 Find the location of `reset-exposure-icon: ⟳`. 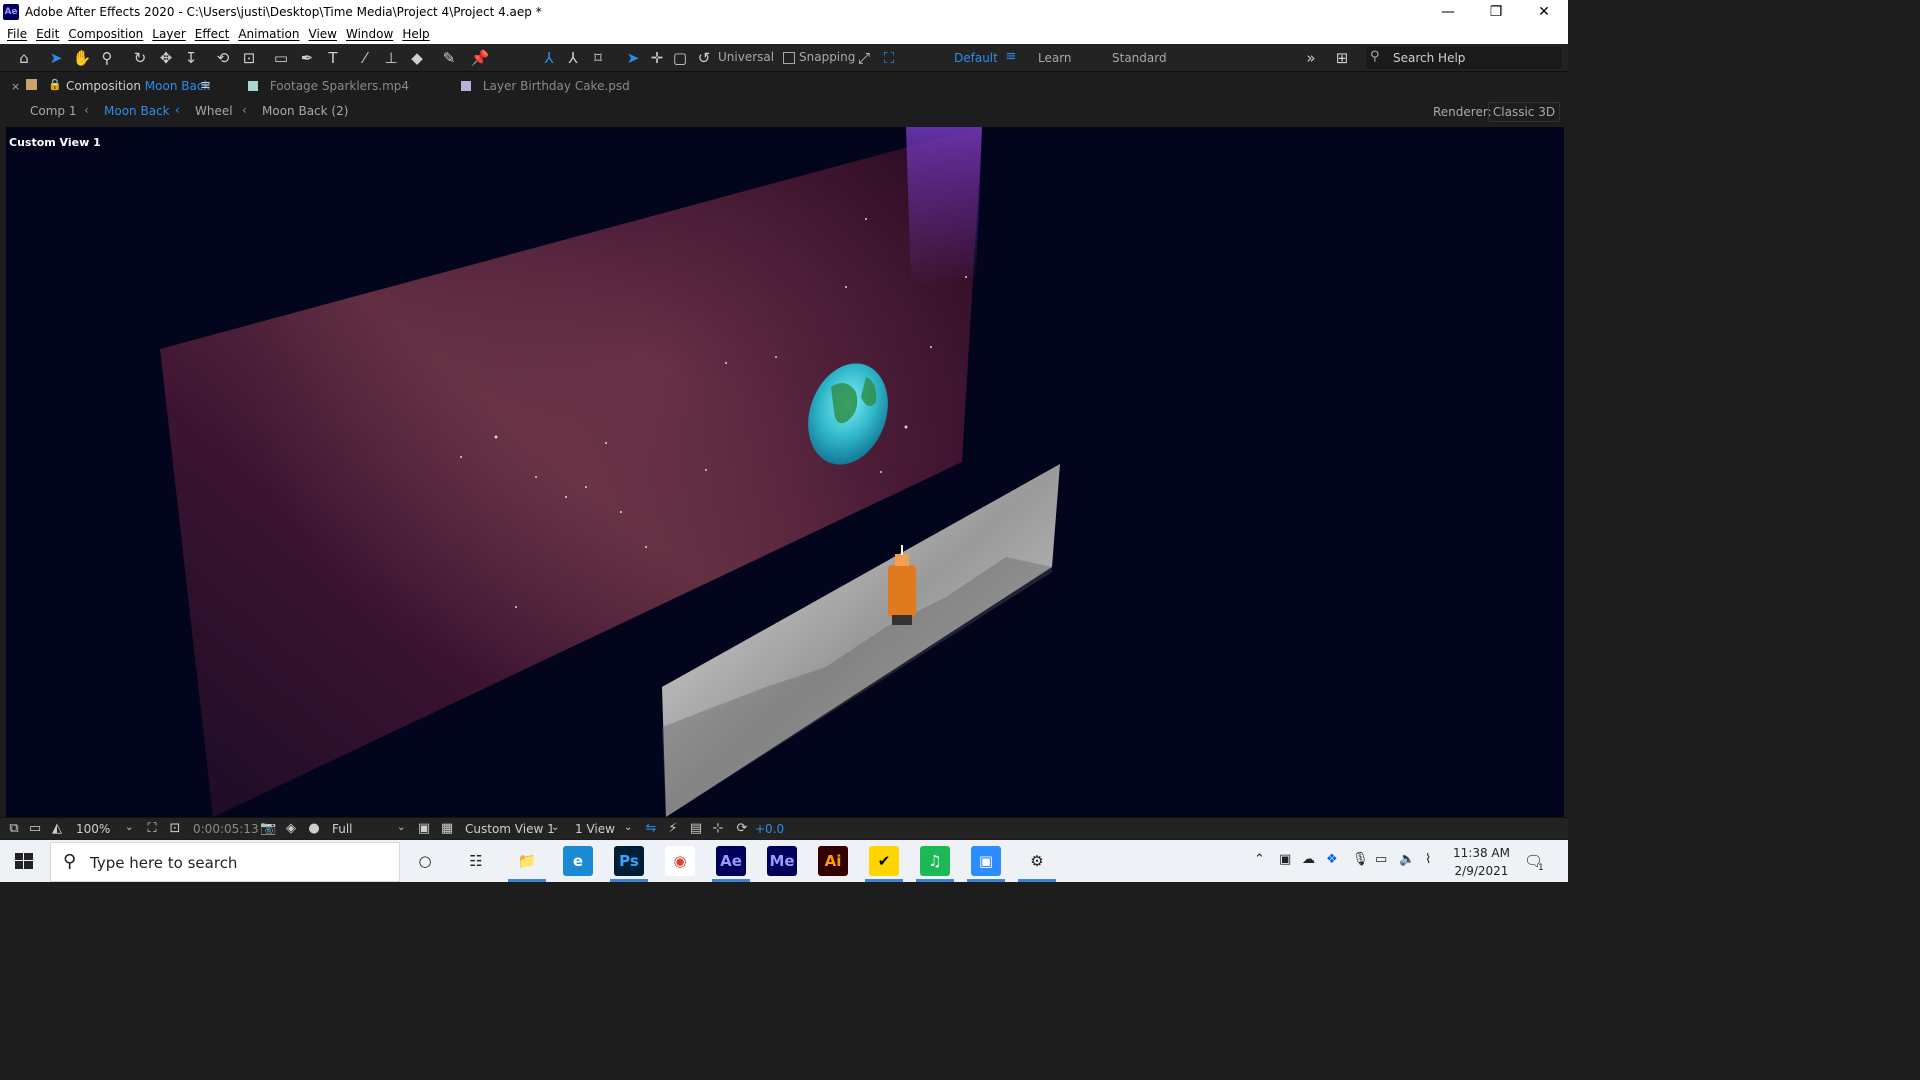

reset-exposure-icon: ⟳ is located at coordinates (742, 829).